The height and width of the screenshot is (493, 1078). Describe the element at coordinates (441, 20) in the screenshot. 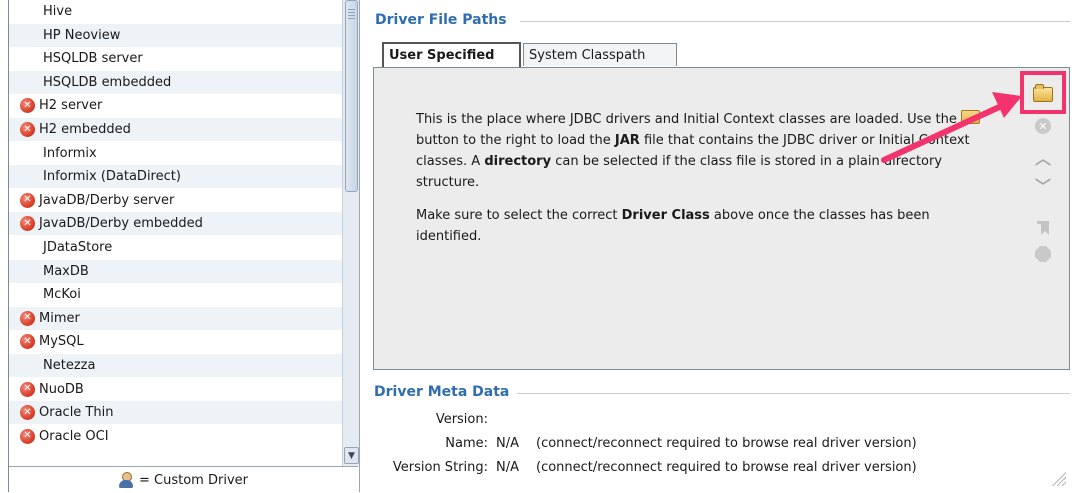

I see `driver-file-paths-title: Driver File Paths` at that location.